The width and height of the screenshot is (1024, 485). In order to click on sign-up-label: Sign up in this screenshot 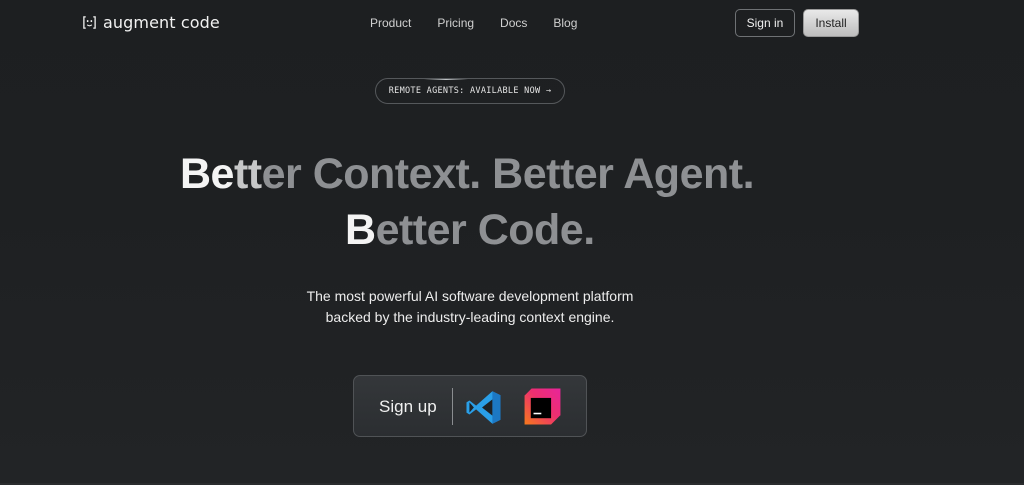, I will do `click(408, 407)`.